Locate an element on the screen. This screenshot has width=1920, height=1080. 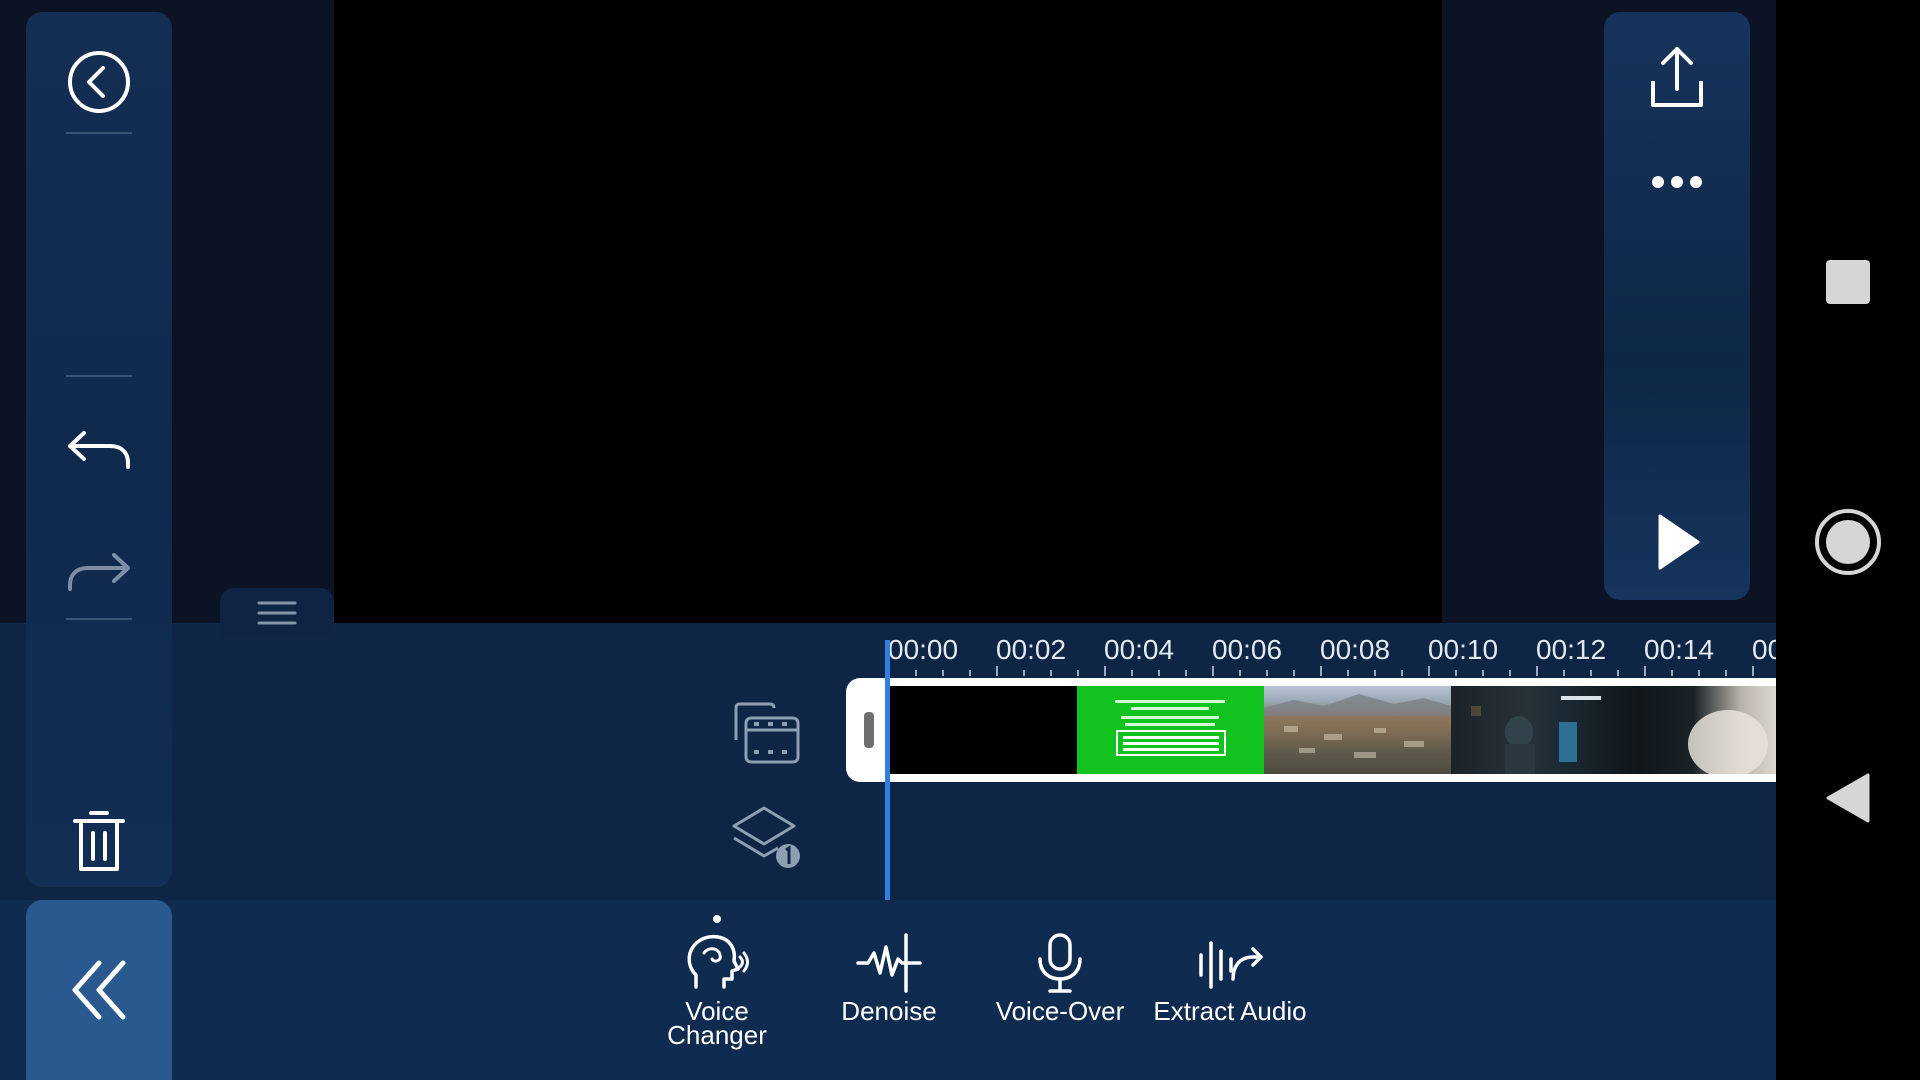
ruler-label: 00:04 is located at coordinates (1139, 649).